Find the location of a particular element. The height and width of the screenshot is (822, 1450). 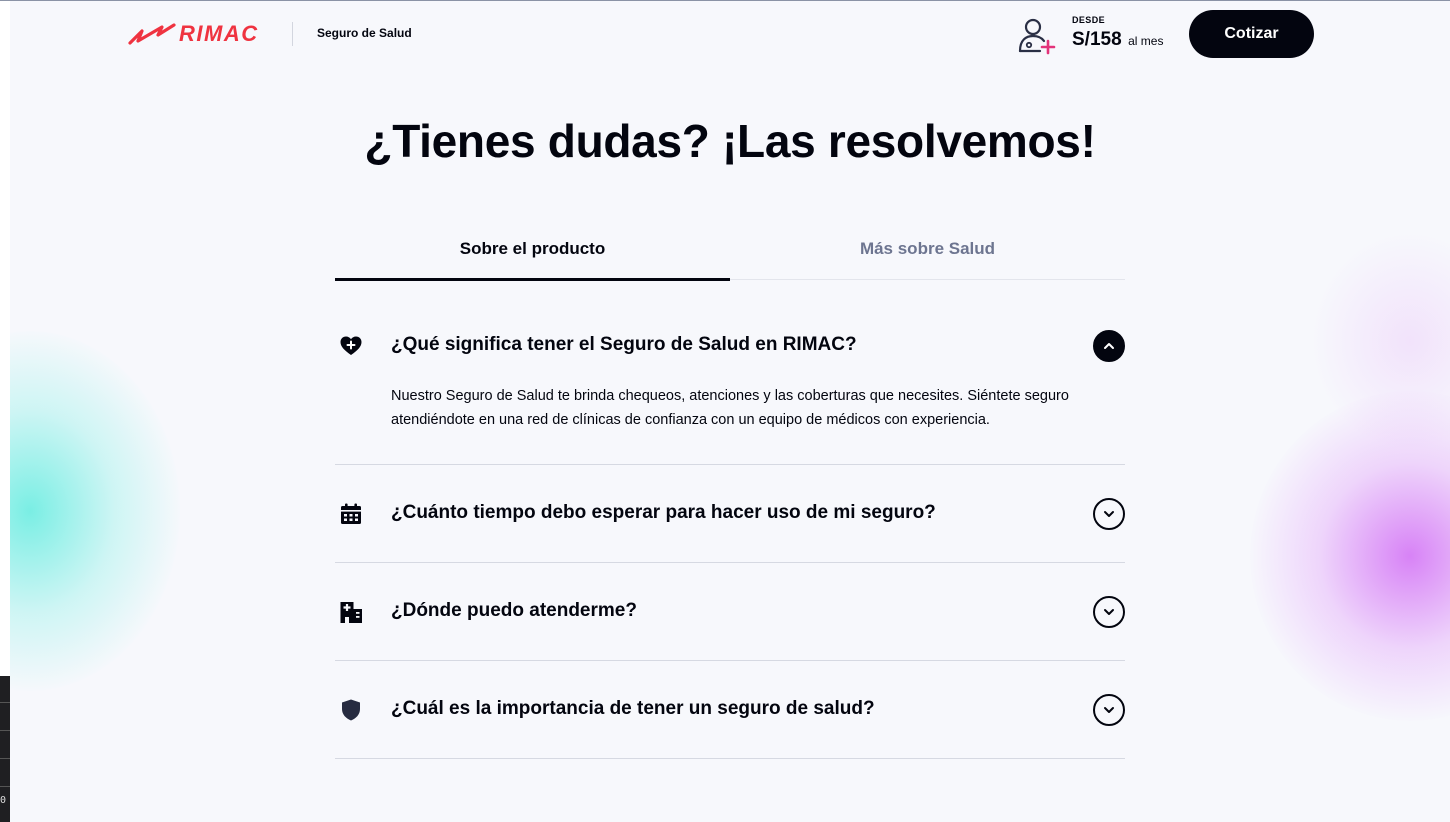

quote-button: Cotizar is located at coordinates (1251, 34).